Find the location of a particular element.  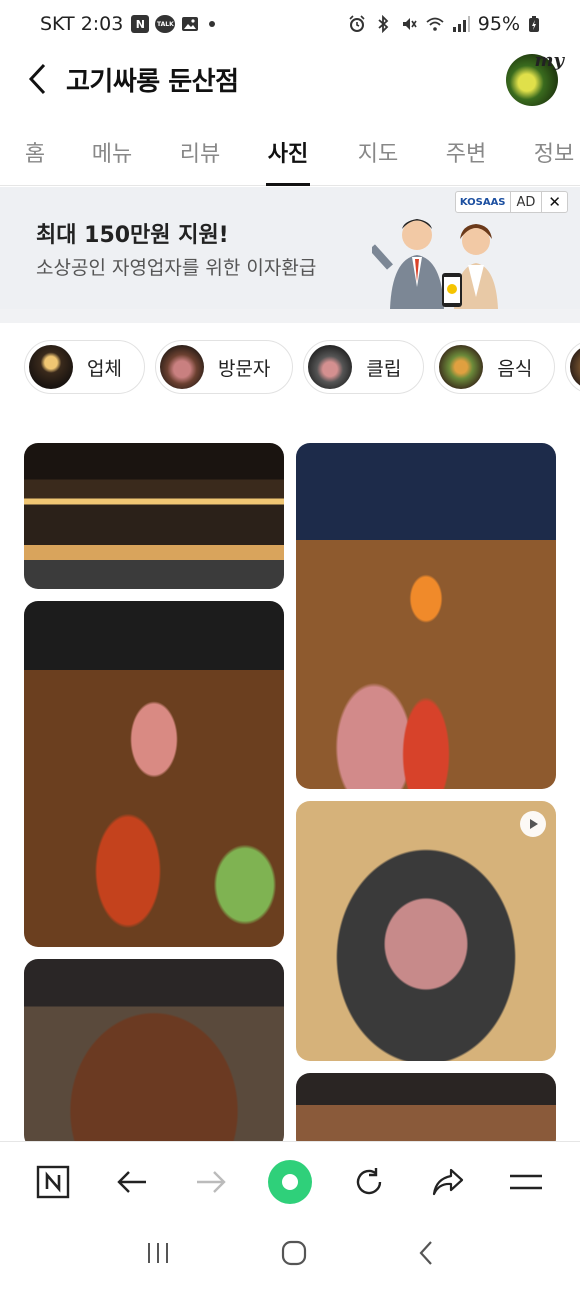

my-profile-avatar: my is located at coordinates (535, 78).